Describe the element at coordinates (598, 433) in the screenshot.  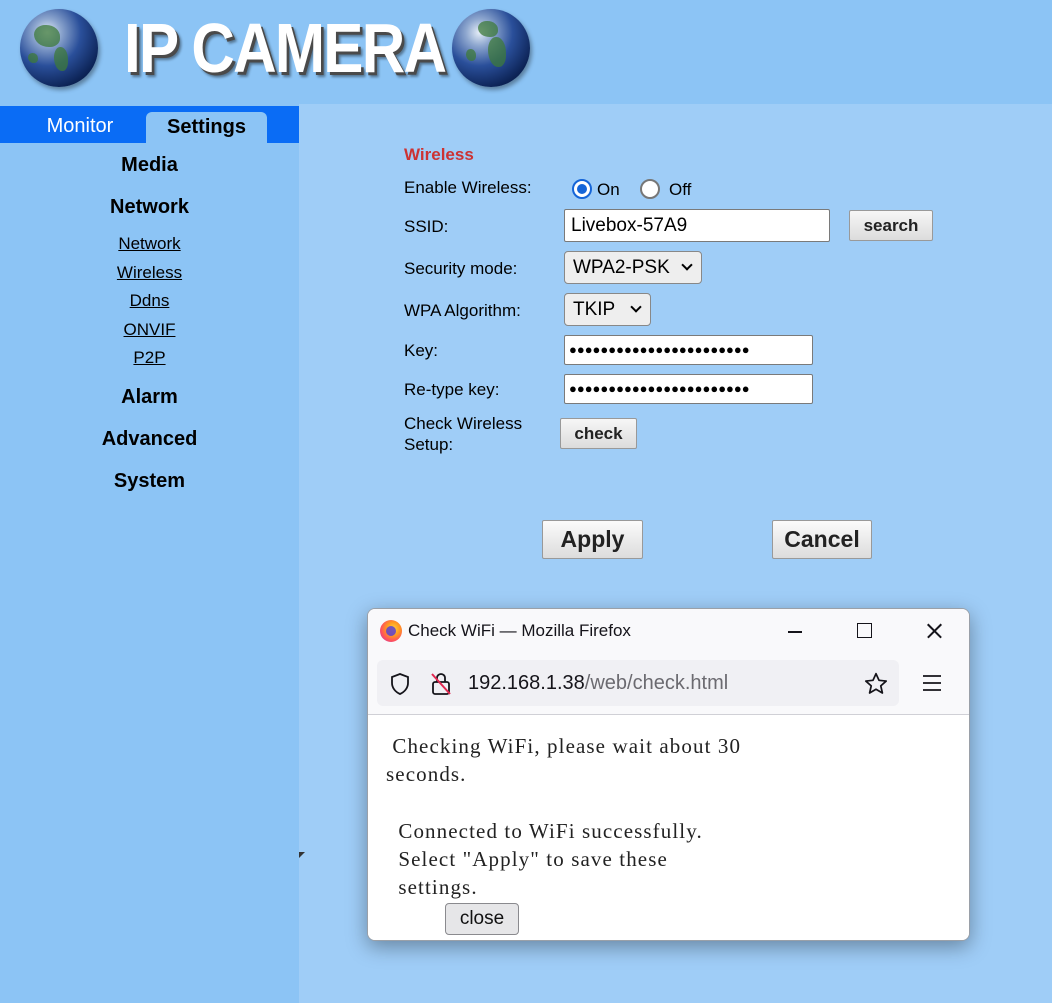
I see `check-button: check` at that location.